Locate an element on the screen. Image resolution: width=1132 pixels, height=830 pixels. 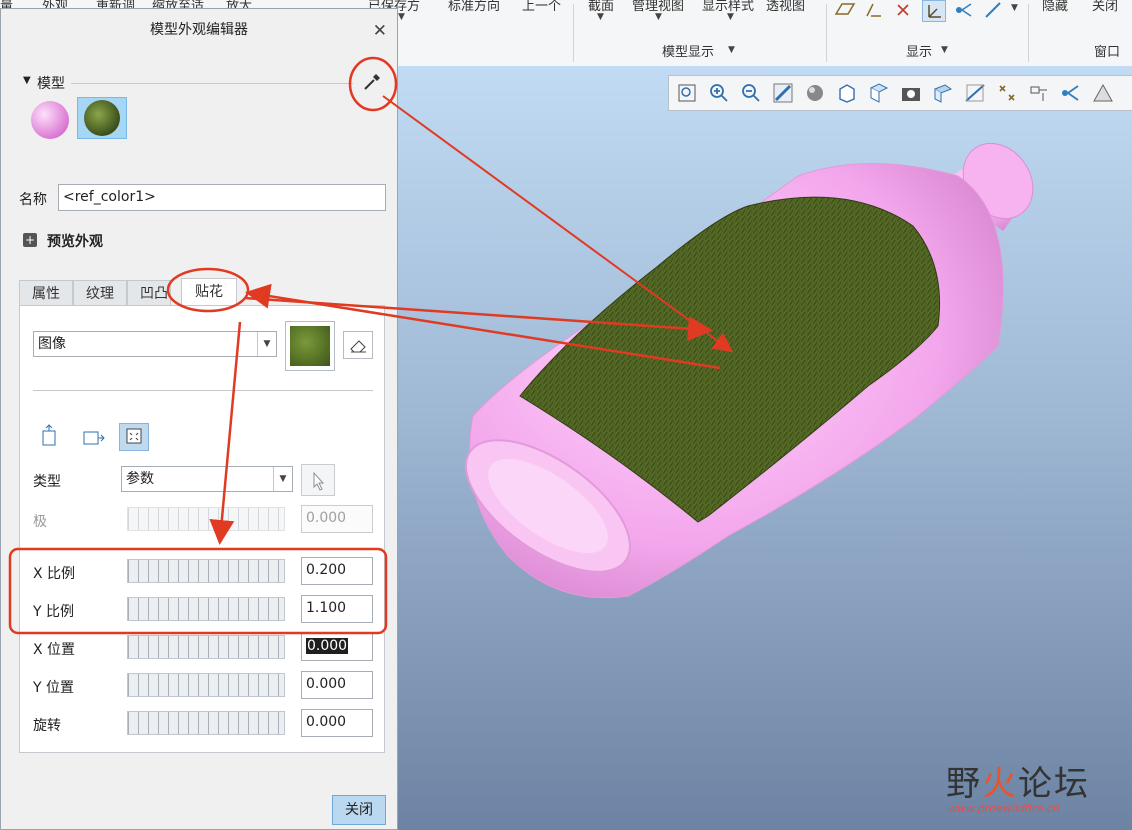
watermark-title: 野火论坛 is located at coordinates (1018, 780).